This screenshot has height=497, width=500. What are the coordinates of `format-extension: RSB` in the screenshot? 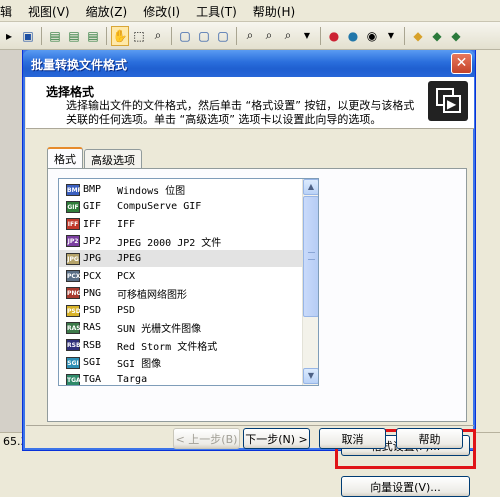 It's located at (92, 345).